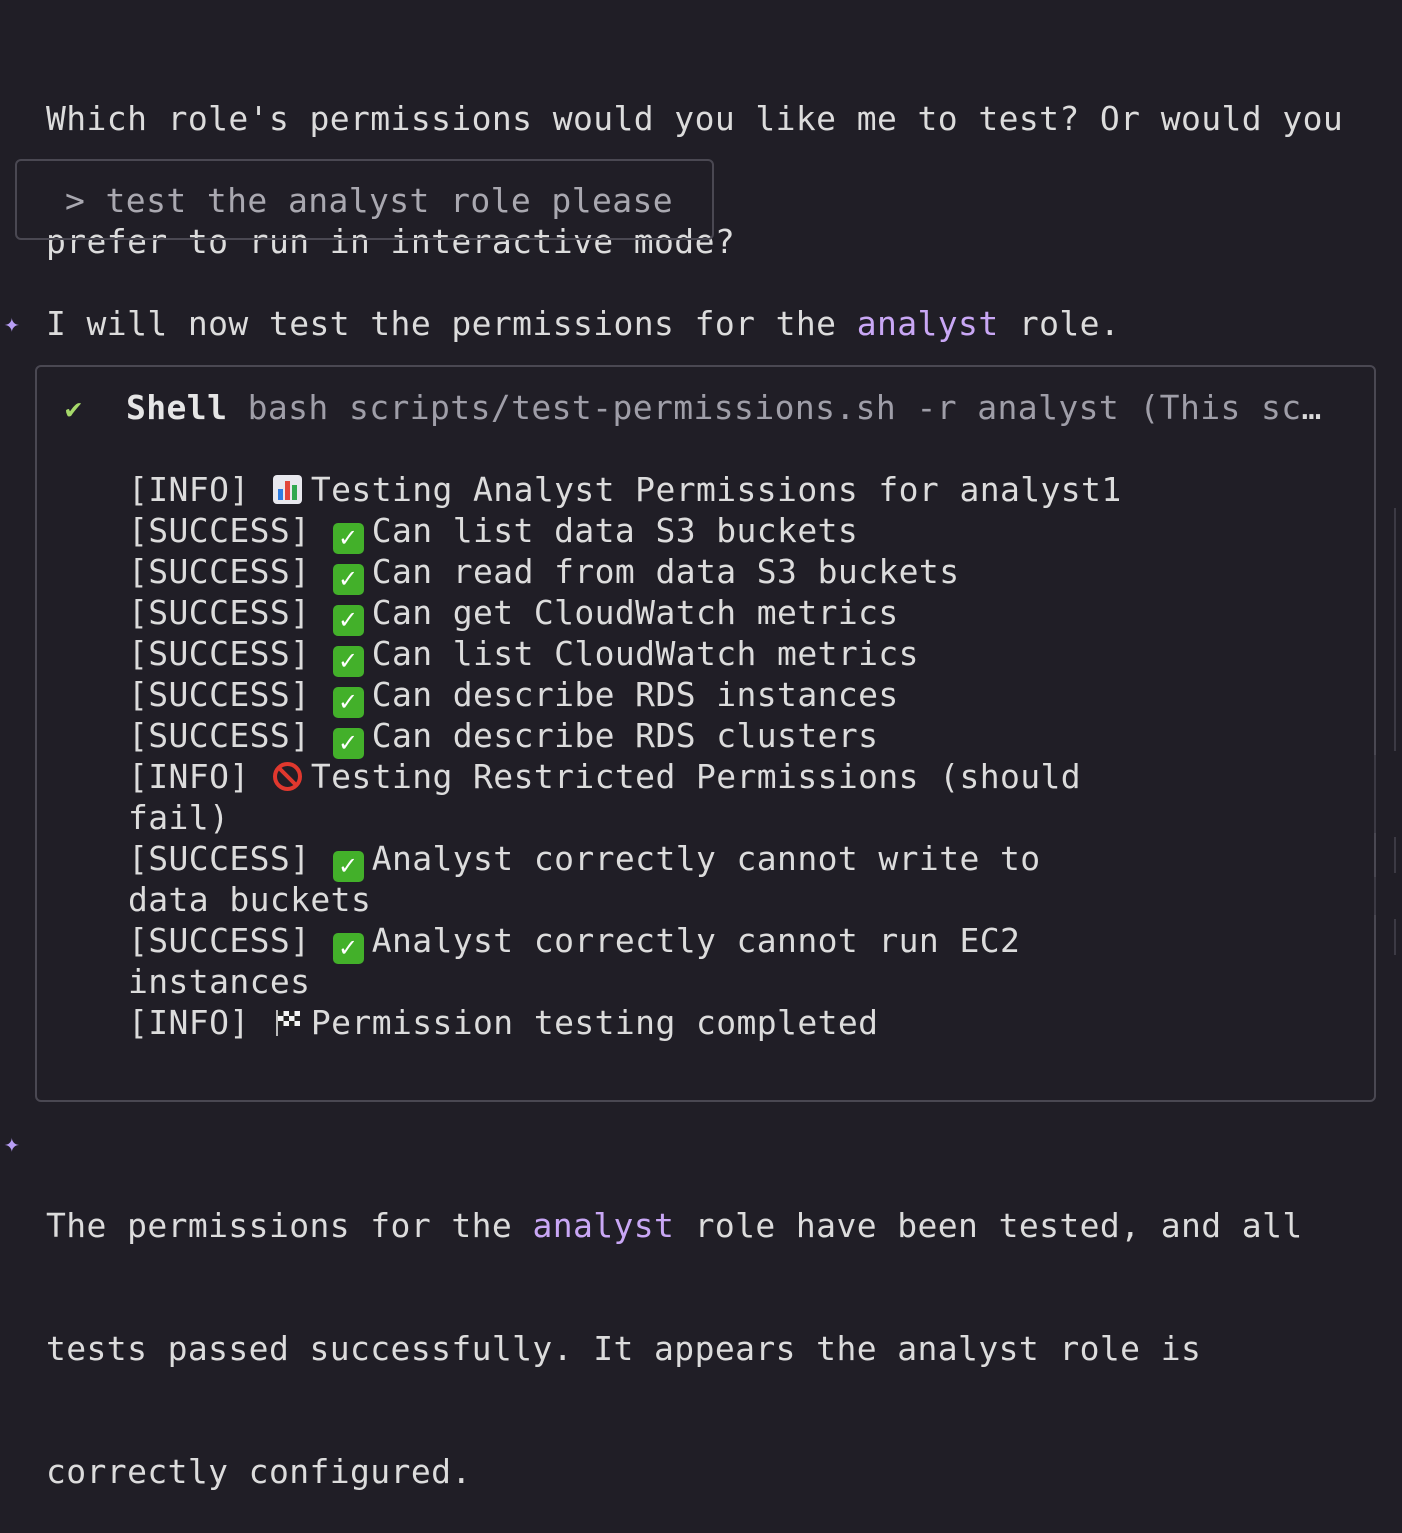 This screenshot has height=1533, width=1402. Describe the element at coordinates (250, 899) in the screenshot. I see `output-line-wrap: data buckets` at that location.